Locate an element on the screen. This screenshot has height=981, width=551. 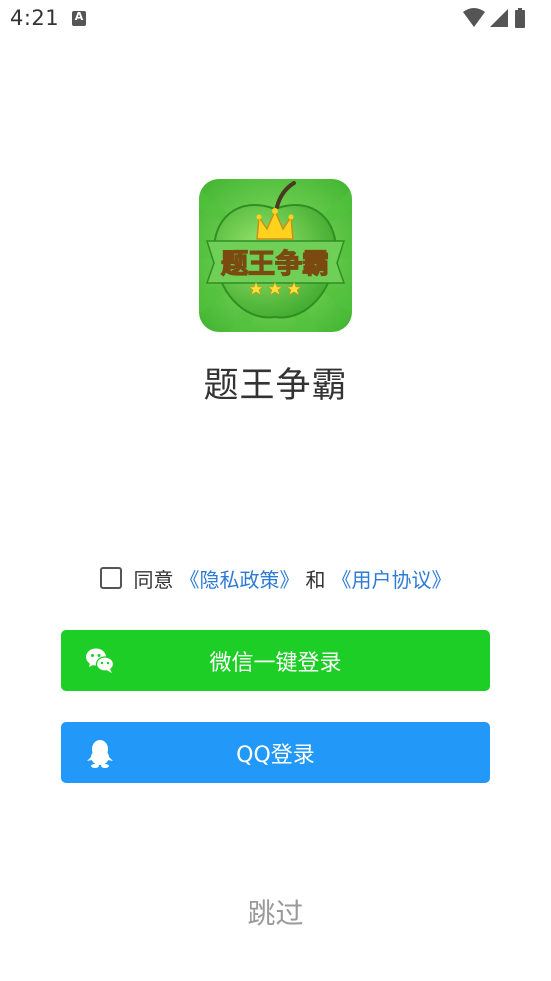
signal-icon is located at coordinates (499, 18).